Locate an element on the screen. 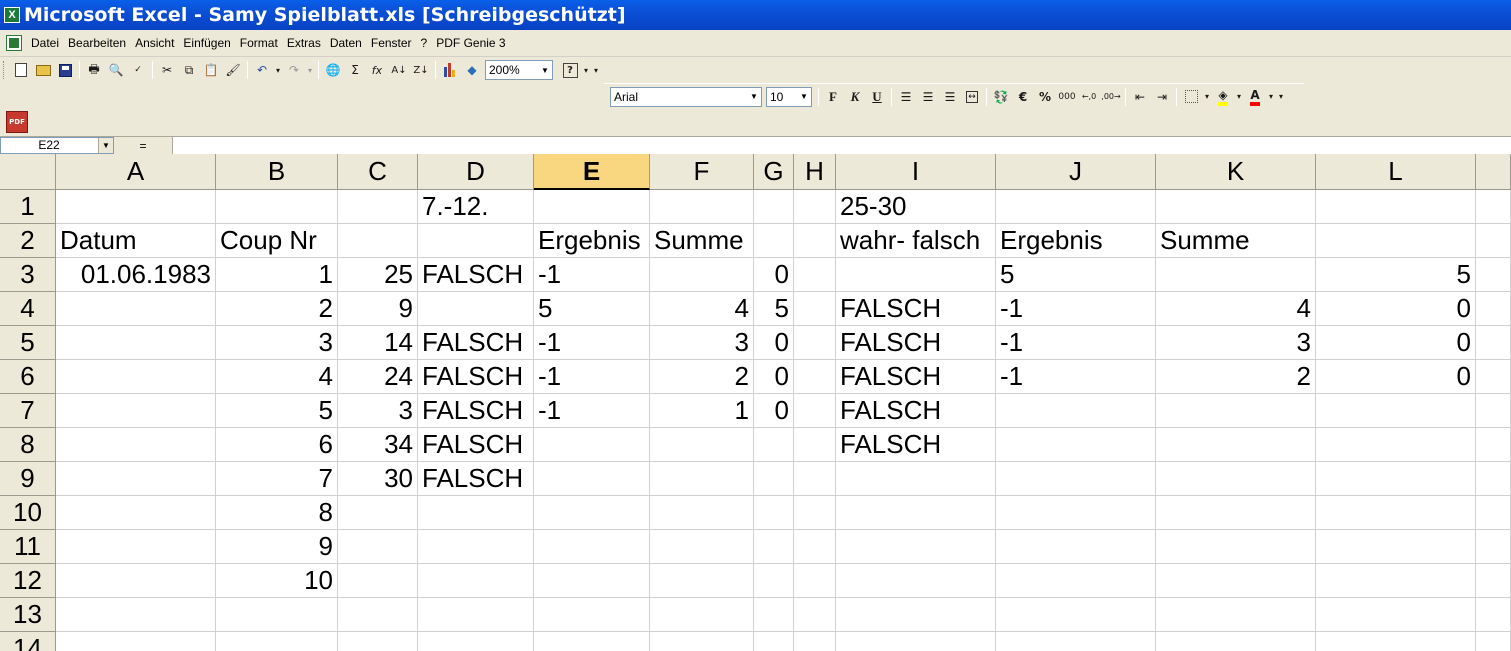 The image size is (1511, 651). cell-j11 is located at coordinates (1076, 547).